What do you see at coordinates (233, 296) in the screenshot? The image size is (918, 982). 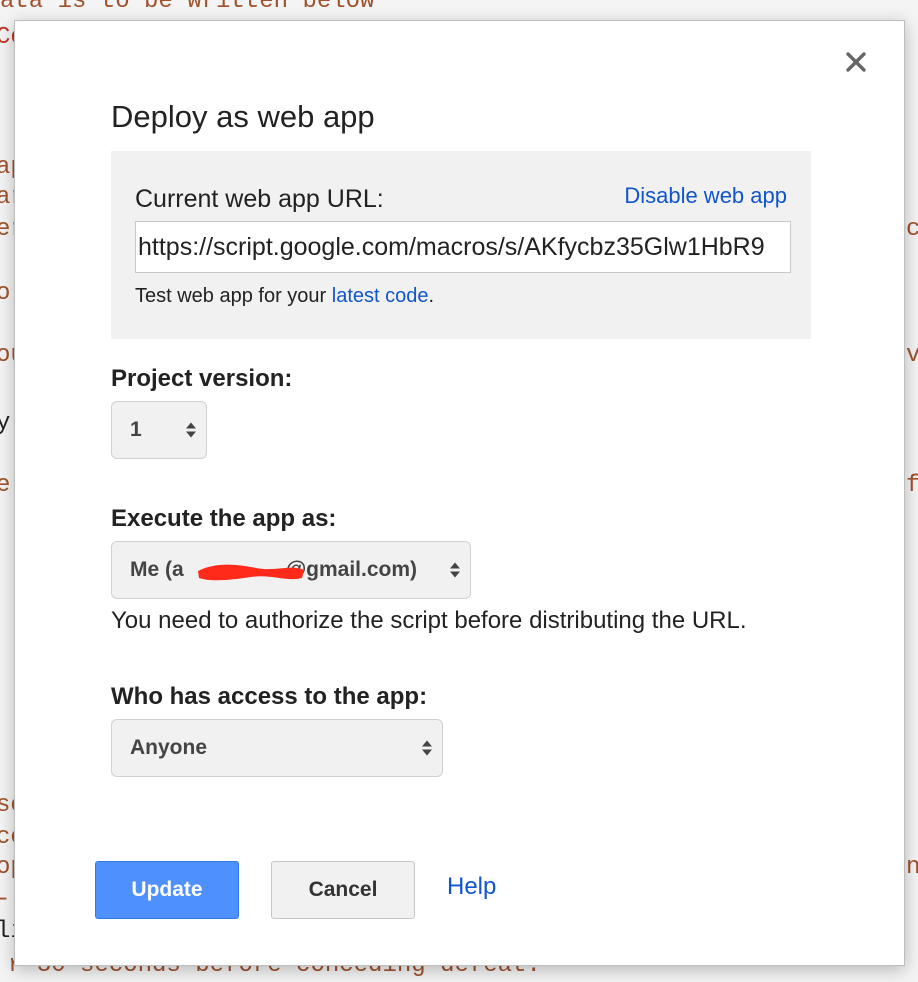 I see `test-note-prefix: Test web app for your` at bounding box center [233, 296].